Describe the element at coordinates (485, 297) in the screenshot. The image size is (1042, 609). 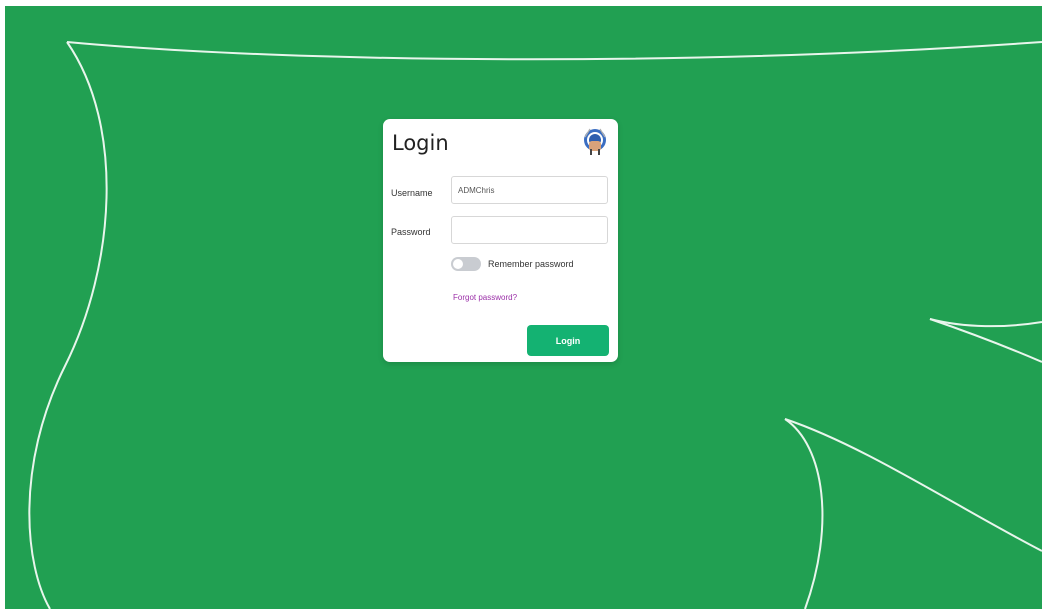
I see `forgot-password-link: Forgot password?` at that location.